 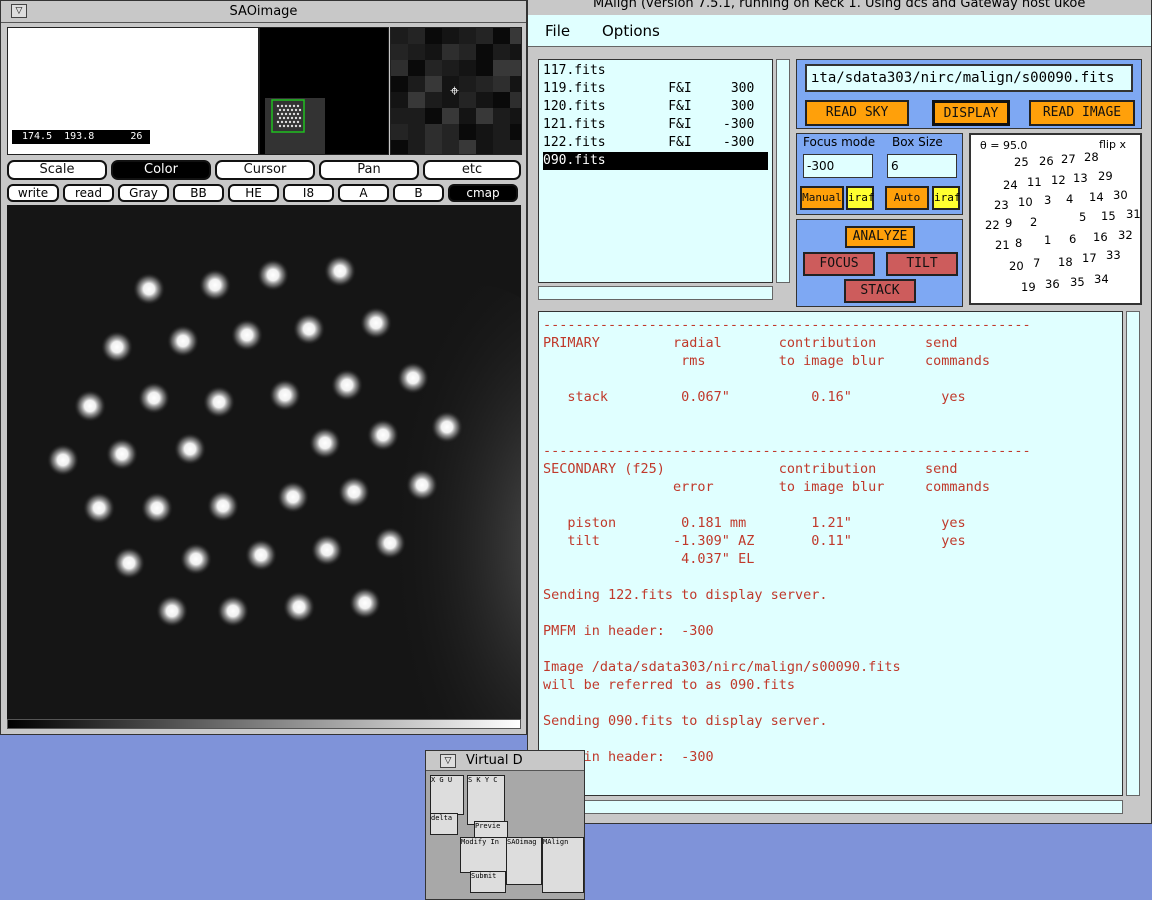 What do you see at coordinates (783, 171) in the screenshot?
I see `file-list-vscroll` at bounding box center [783, 171].